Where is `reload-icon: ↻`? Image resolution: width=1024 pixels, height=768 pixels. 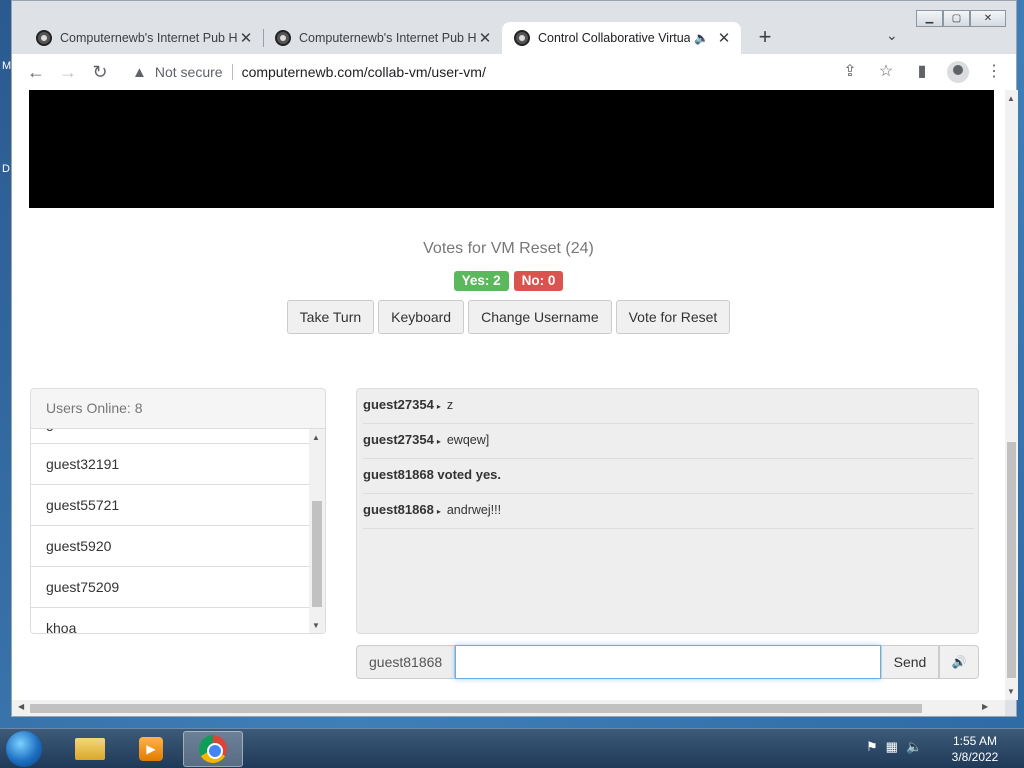 reload-icon: ↻ is located at coordinates (100, 72).